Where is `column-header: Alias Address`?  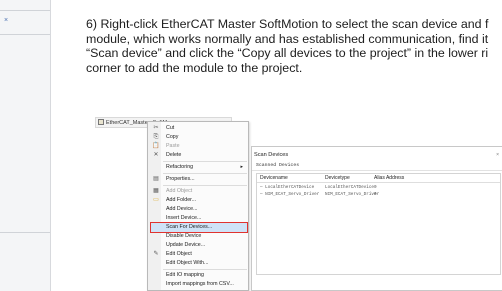 column-header: Alias Address is located at coordinates (389, 178).